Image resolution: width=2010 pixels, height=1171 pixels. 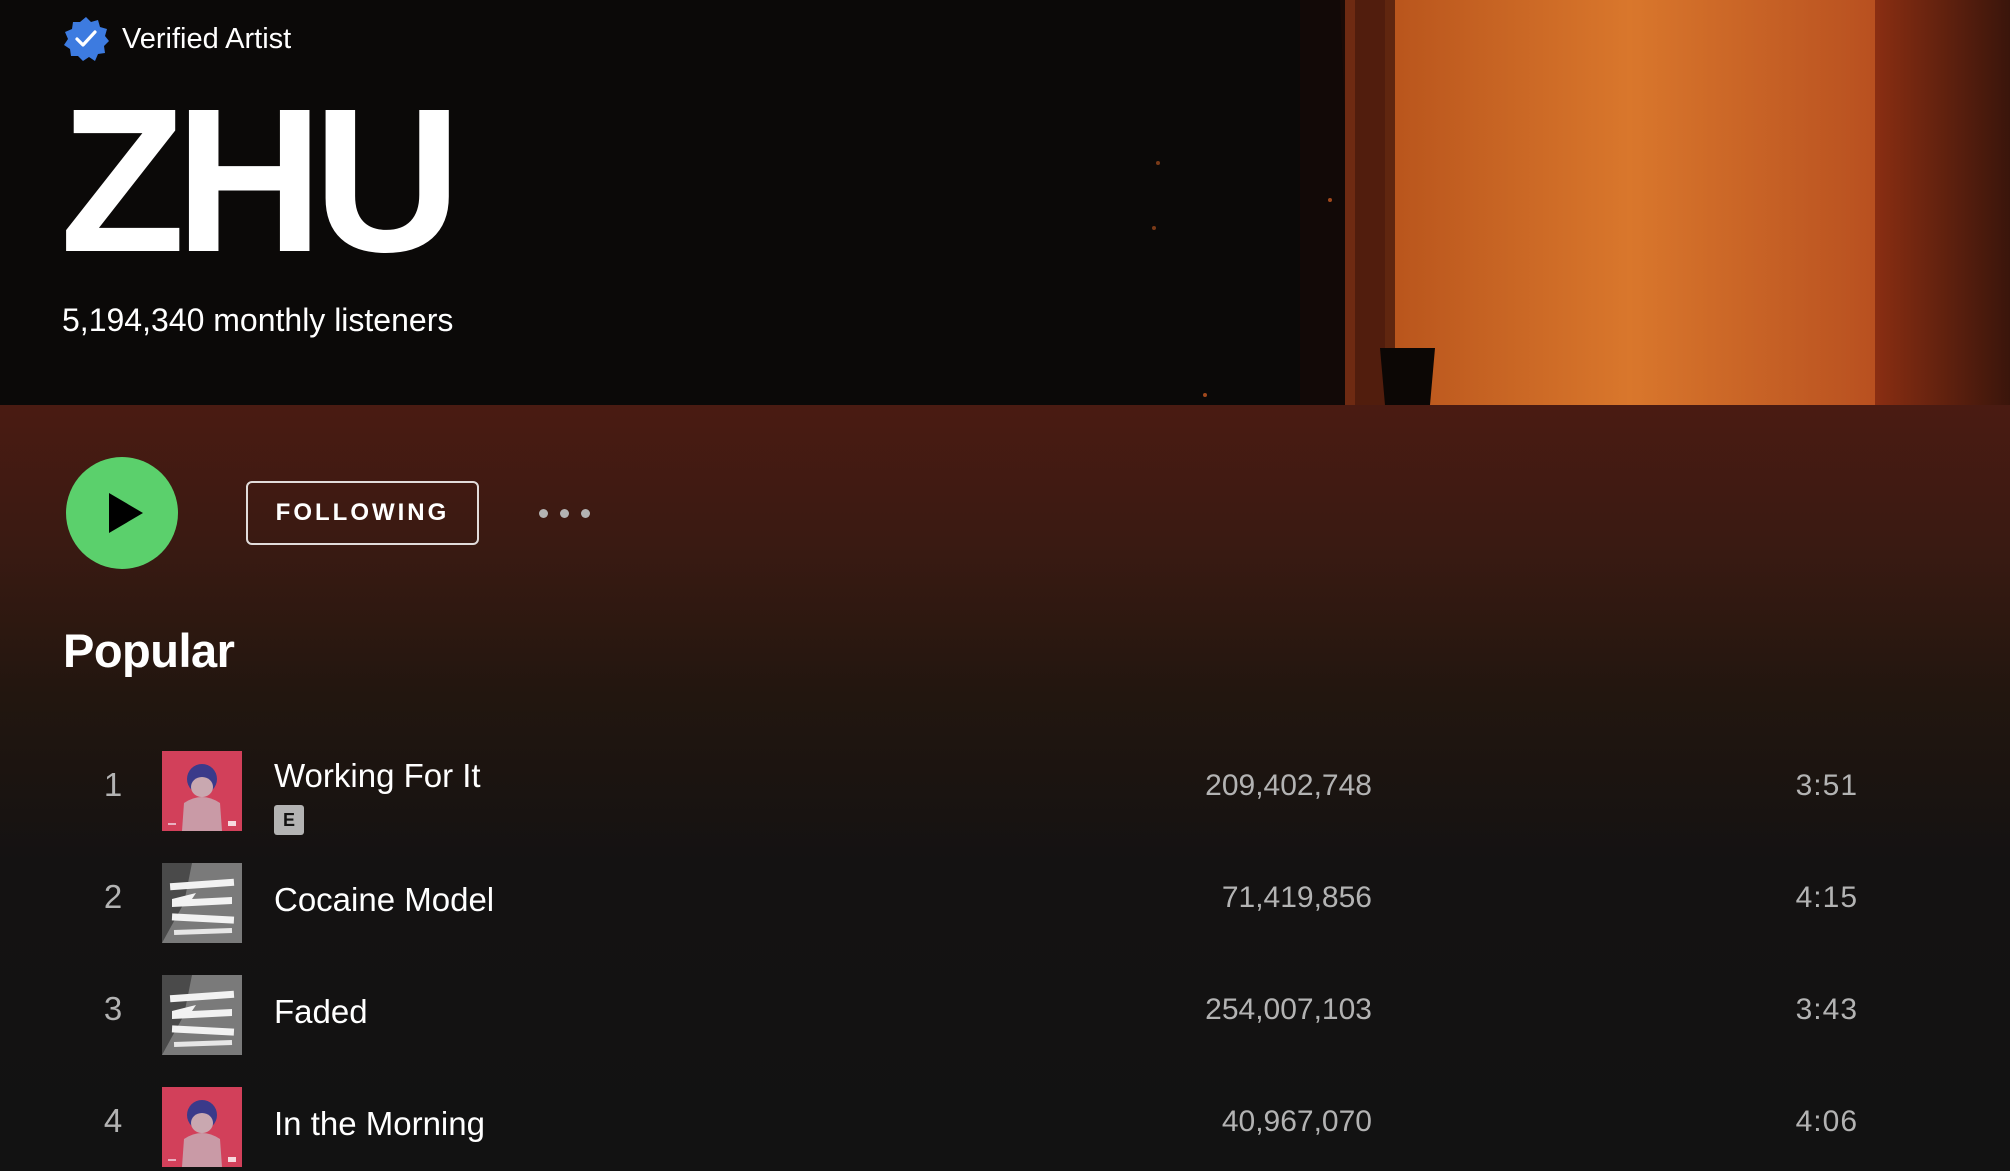 I want to click on monthly-listeners: 5,194,340 monthly listeners, so click(x=258, y=320).